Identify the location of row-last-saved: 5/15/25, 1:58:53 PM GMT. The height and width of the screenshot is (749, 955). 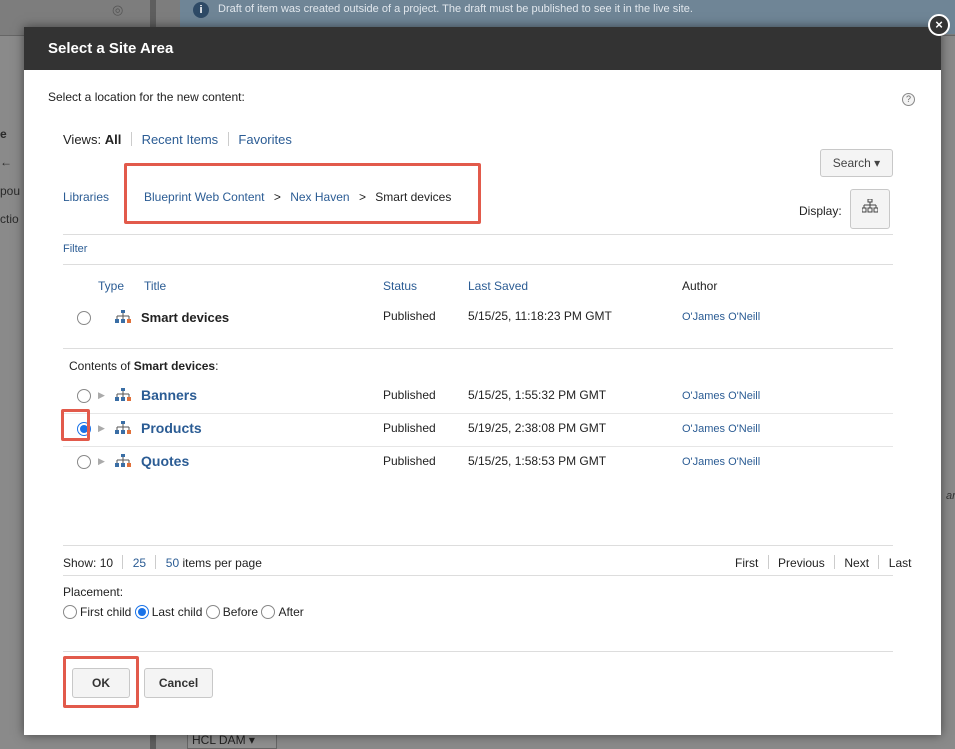
(537, 461).